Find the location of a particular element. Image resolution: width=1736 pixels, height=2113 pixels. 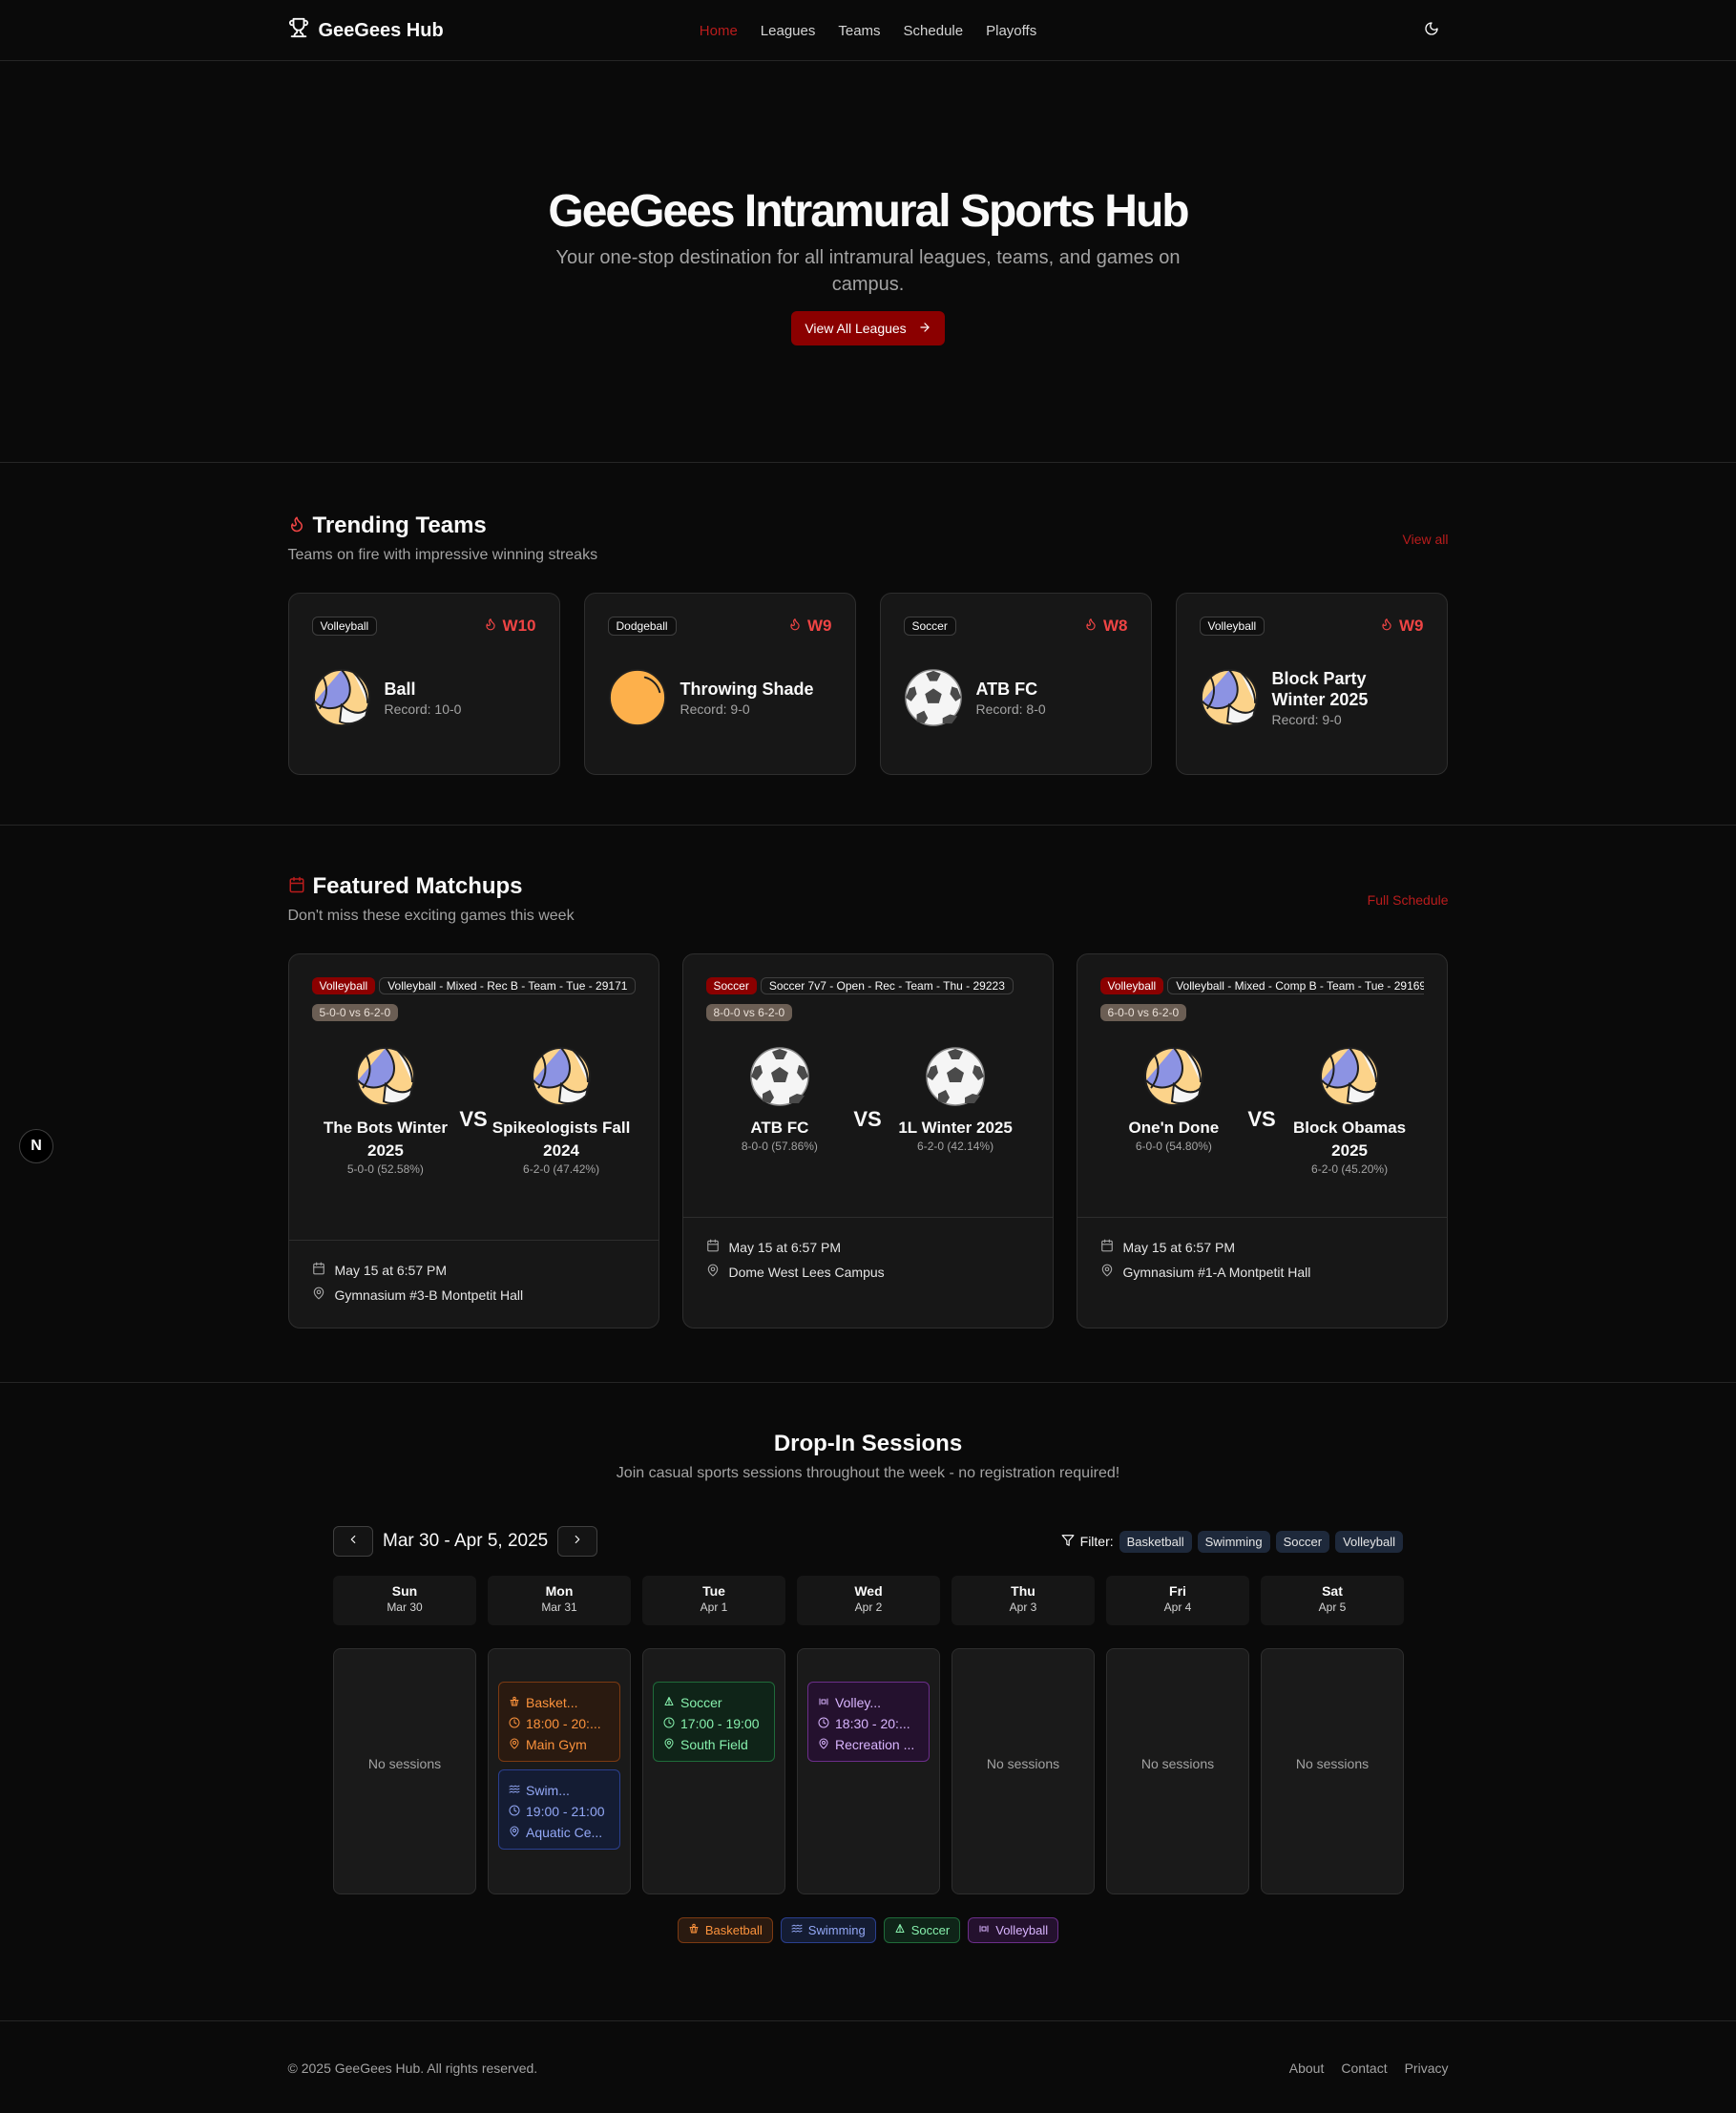

chevron-left-icon is located at coordinates (353, 1542).